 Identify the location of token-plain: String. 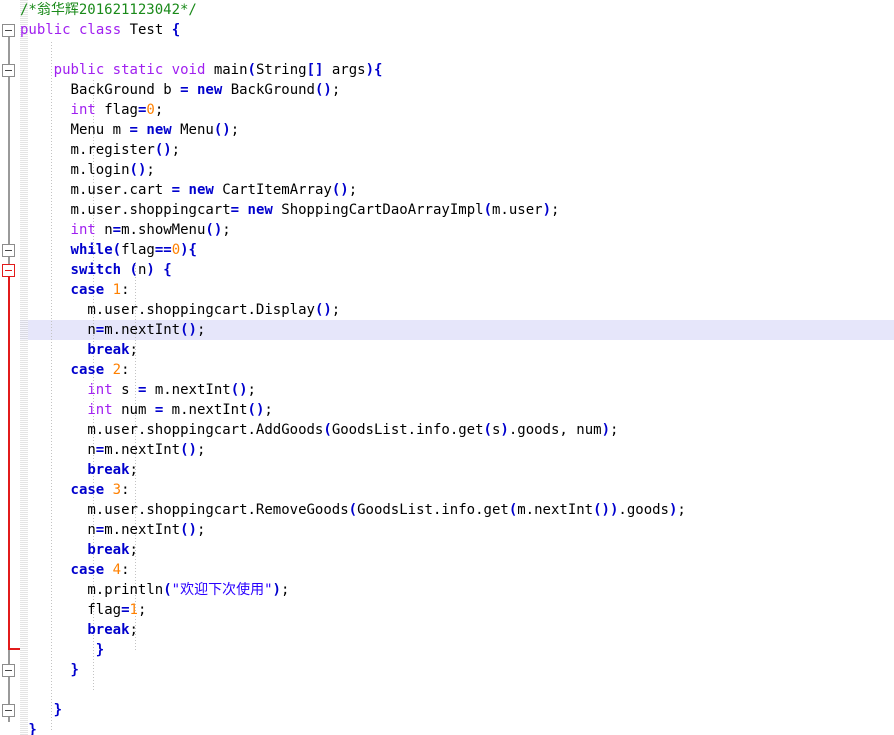
(281, 70).